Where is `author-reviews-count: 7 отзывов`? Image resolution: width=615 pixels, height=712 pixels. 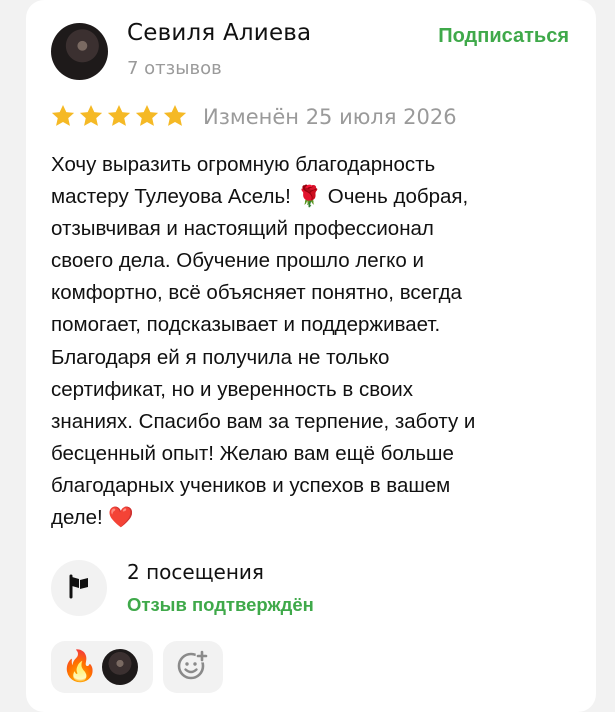
author-reviews-count: 7 отзывов is located at coordinates (174, 68).